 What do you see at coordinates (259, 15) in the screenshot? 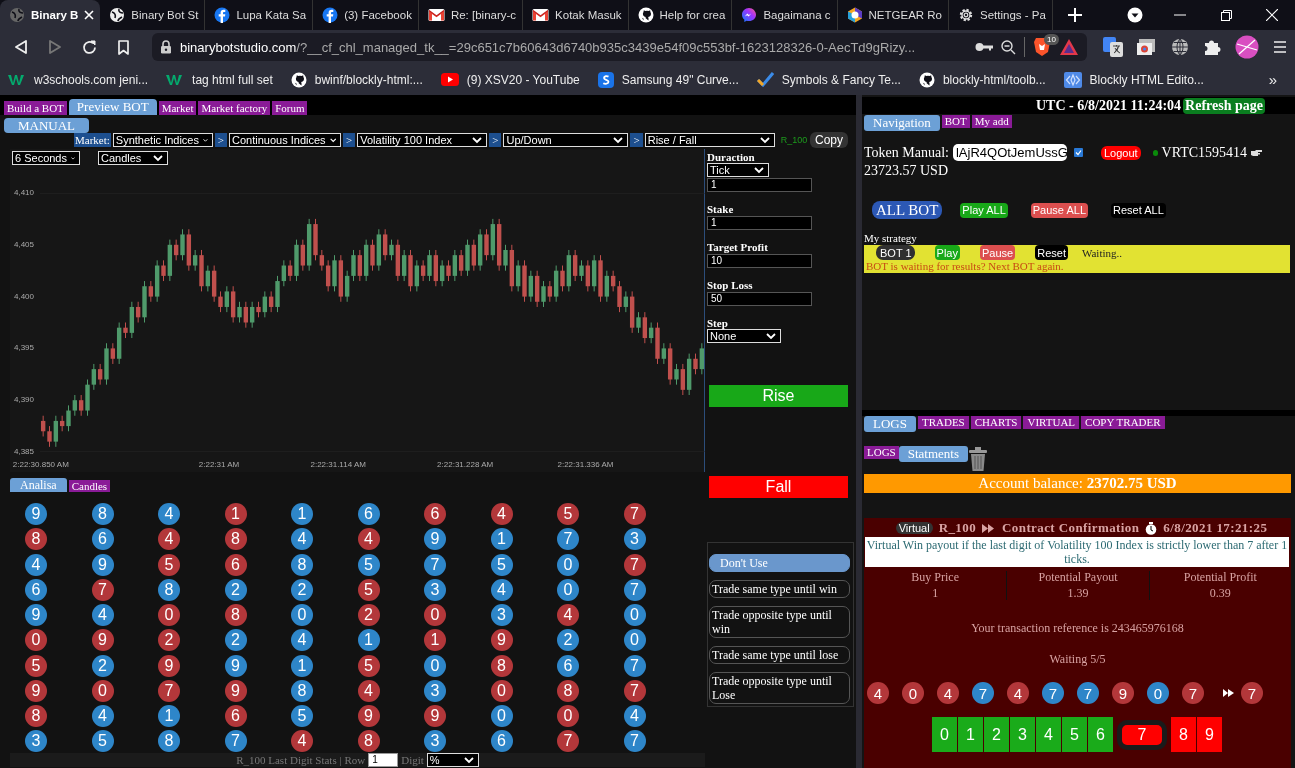
I see `browser-tab: Lupa Kata Sa` at bounding box center [259, 15].